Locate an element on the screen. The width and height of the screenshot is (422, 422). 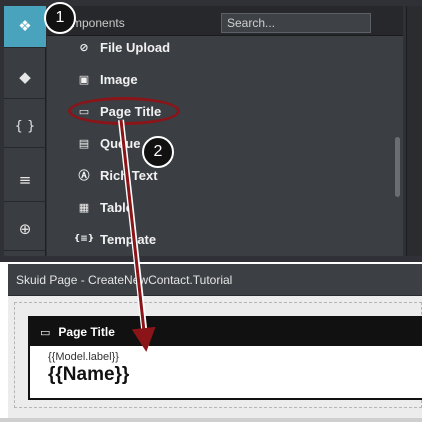
components-header: mponents is located at coordinates (225, 21).